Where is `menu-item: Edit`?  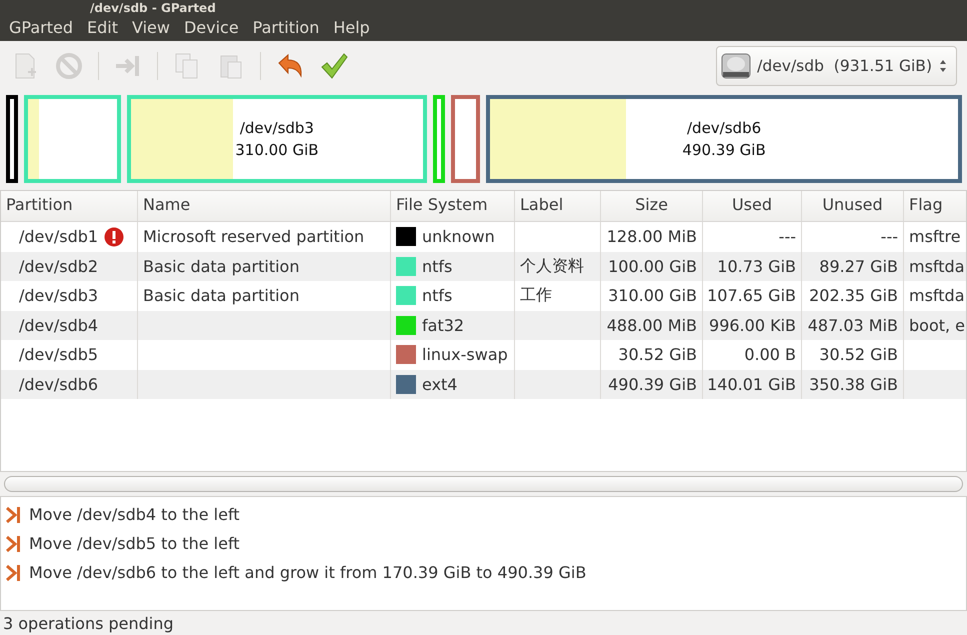 menu-item: Edit is located at coordinates (102, 27).